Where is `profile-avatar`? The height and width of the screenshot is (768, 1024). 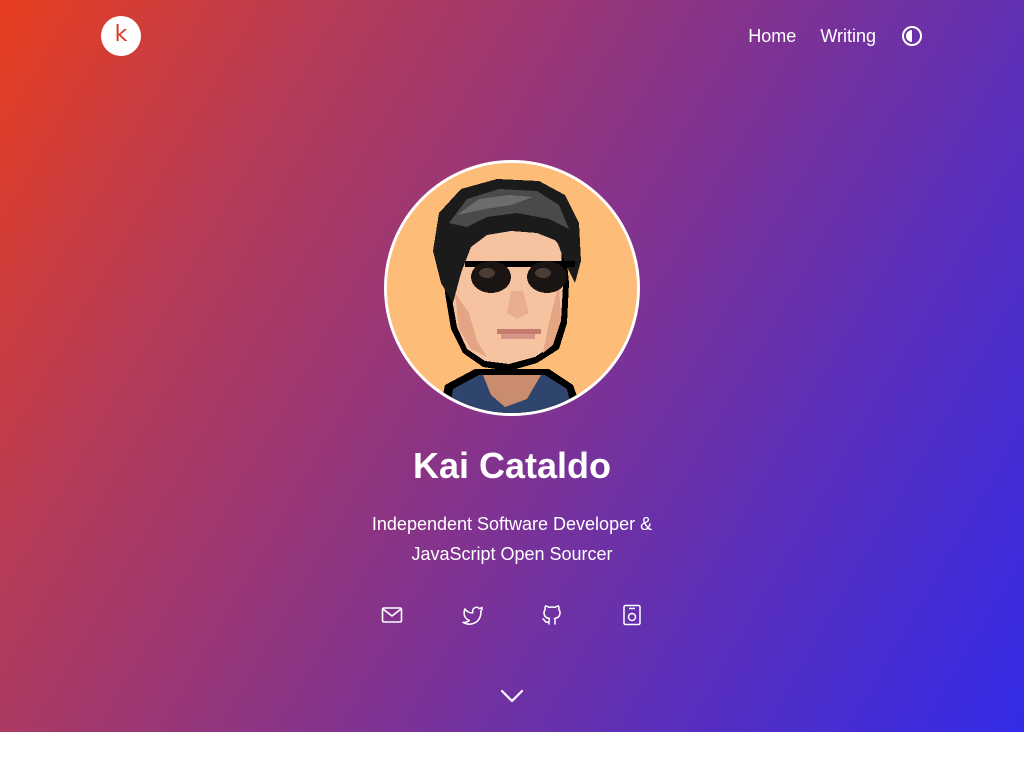
profile-avatar is located at coordinates (512, 288).